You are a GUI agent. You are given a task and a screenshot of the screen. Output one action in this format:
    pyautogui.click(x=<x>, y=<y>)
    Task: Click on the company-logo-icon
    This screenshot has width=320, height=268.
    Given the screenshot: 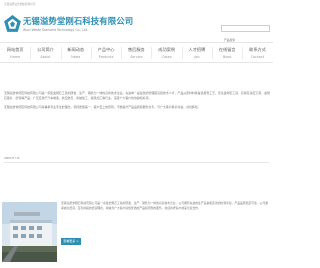 What is the action you would take?
    pyautogui.click(x=12, y=24)
    